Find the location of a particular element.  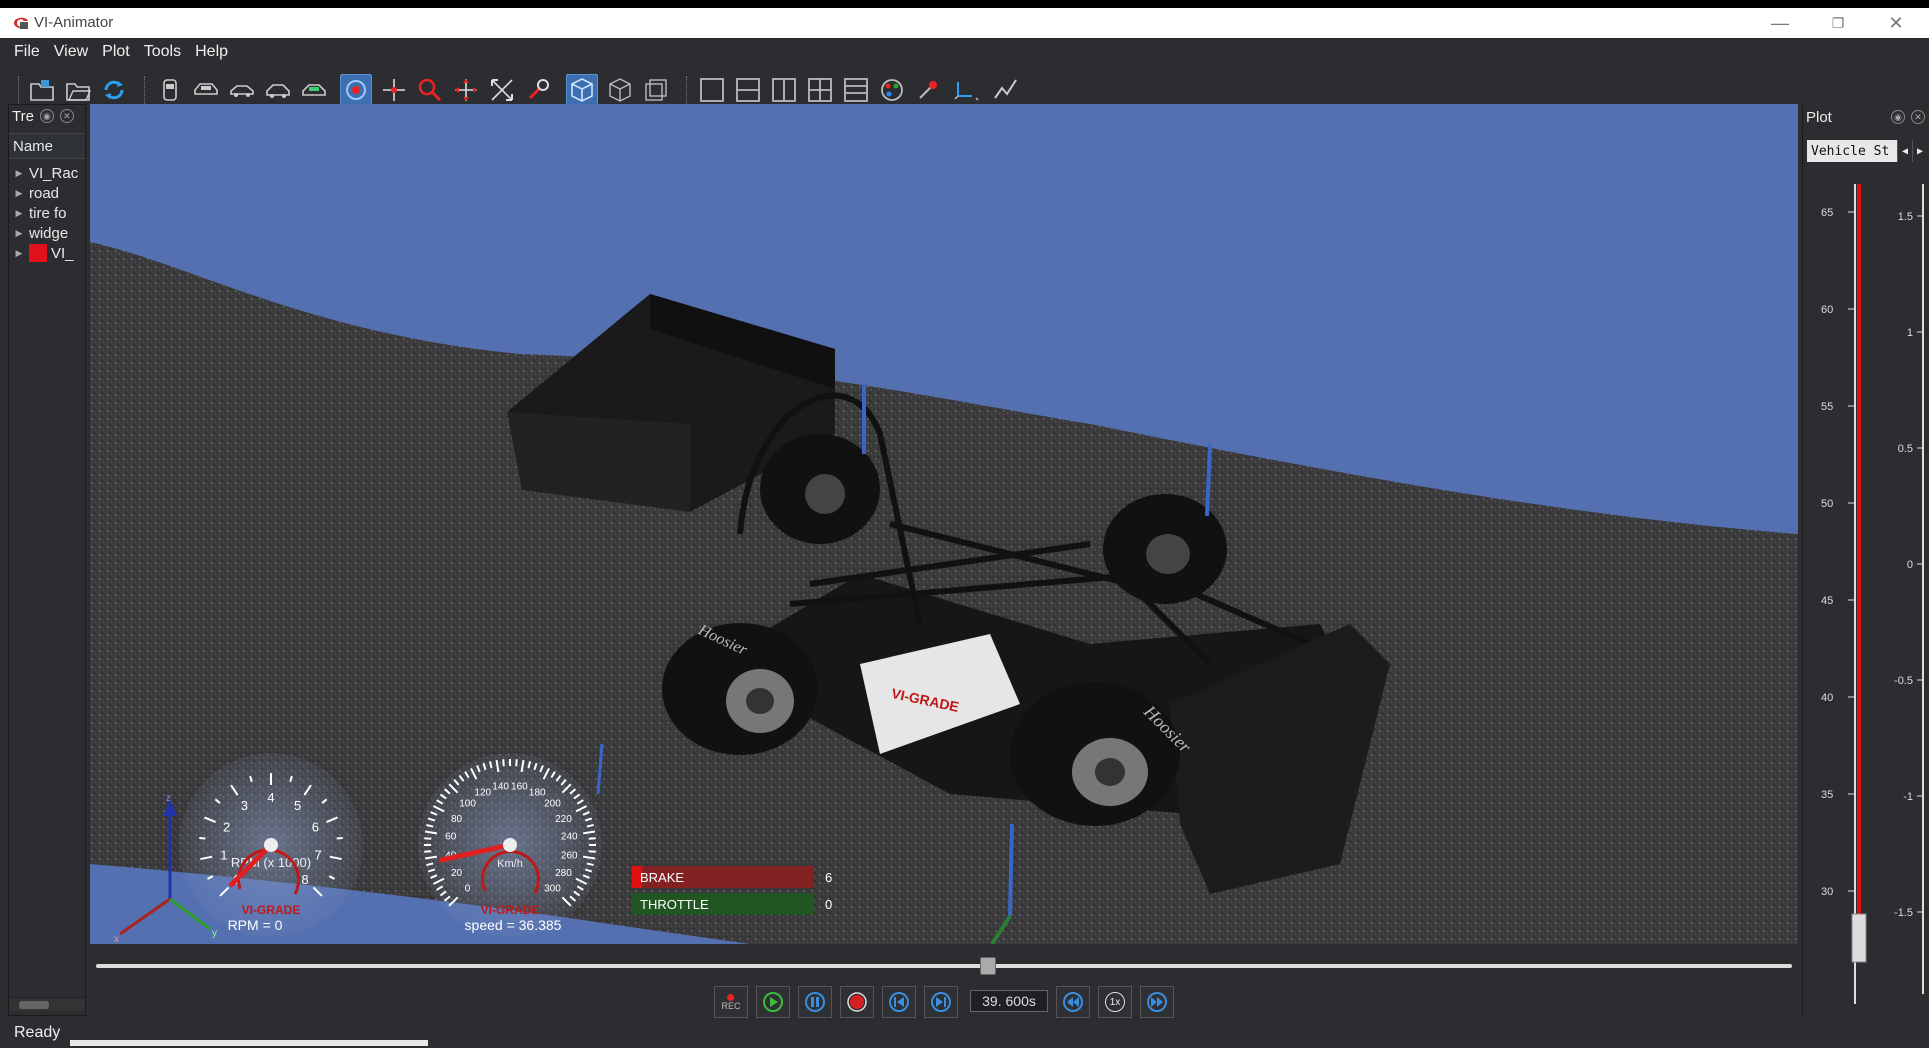

skip-back-icon is located at coordinates (899, 1002).